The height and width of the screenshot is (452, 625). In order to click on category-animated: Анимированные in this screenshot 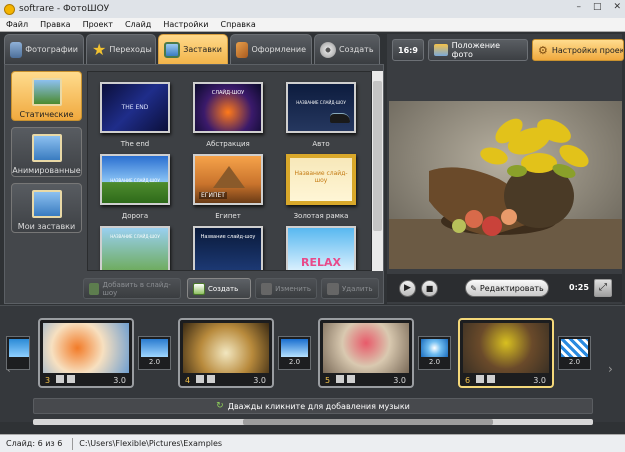, I will do `click(46, 152)`.